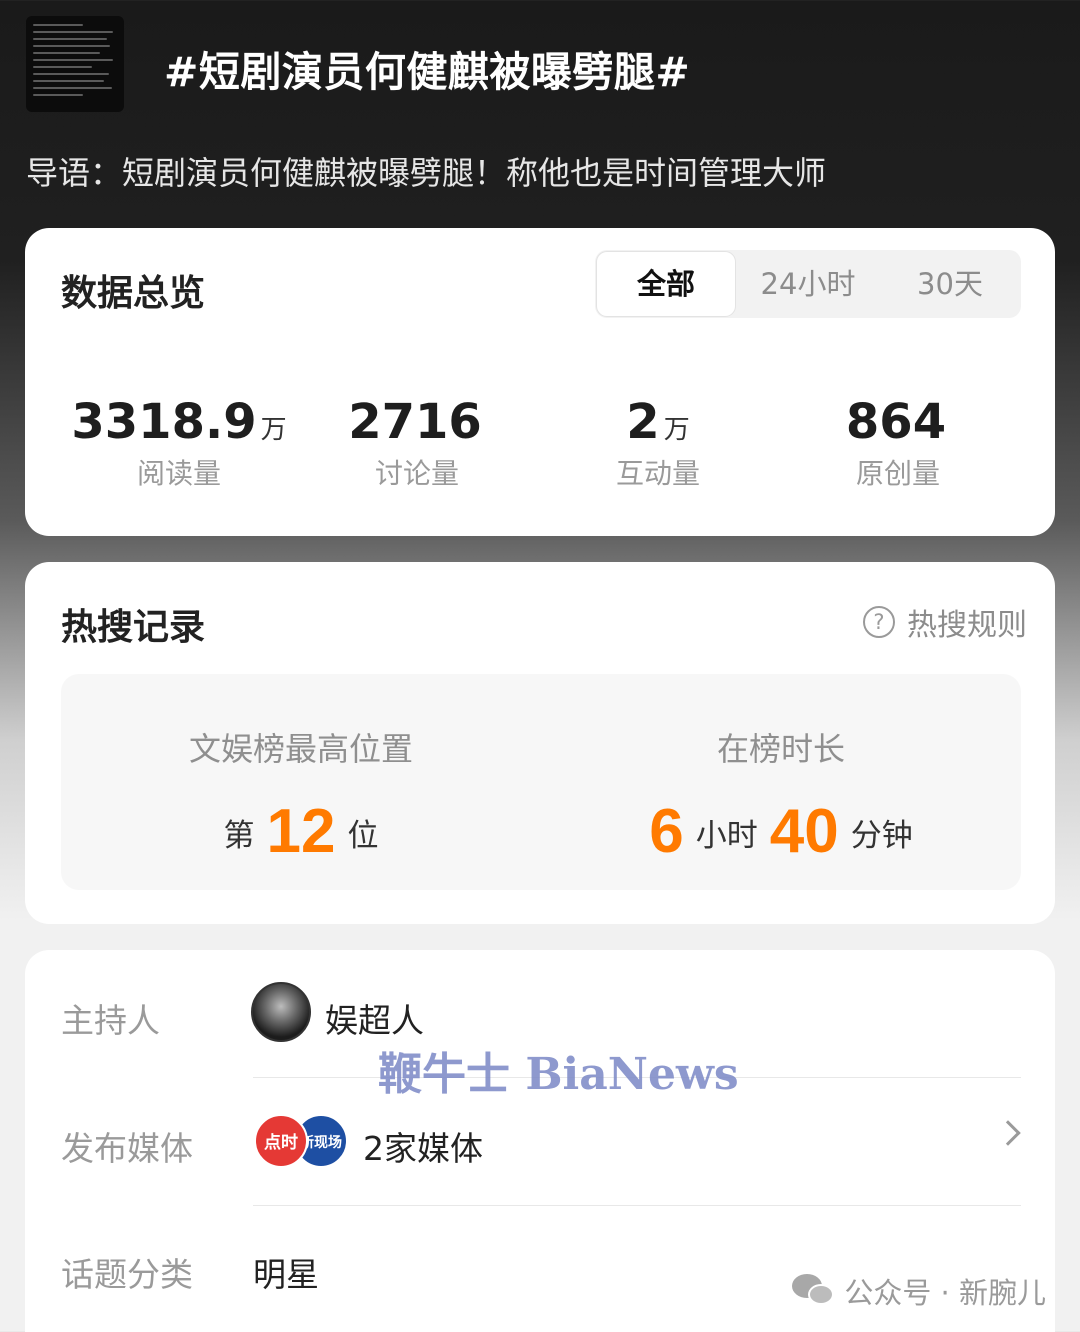 The width and height of the screenshot is (1080, 1332). What do you see at coordinates (133, 627) in the screenshot?
I see `hot-search-title: 热搜记录` at bounding box center [133, 627].